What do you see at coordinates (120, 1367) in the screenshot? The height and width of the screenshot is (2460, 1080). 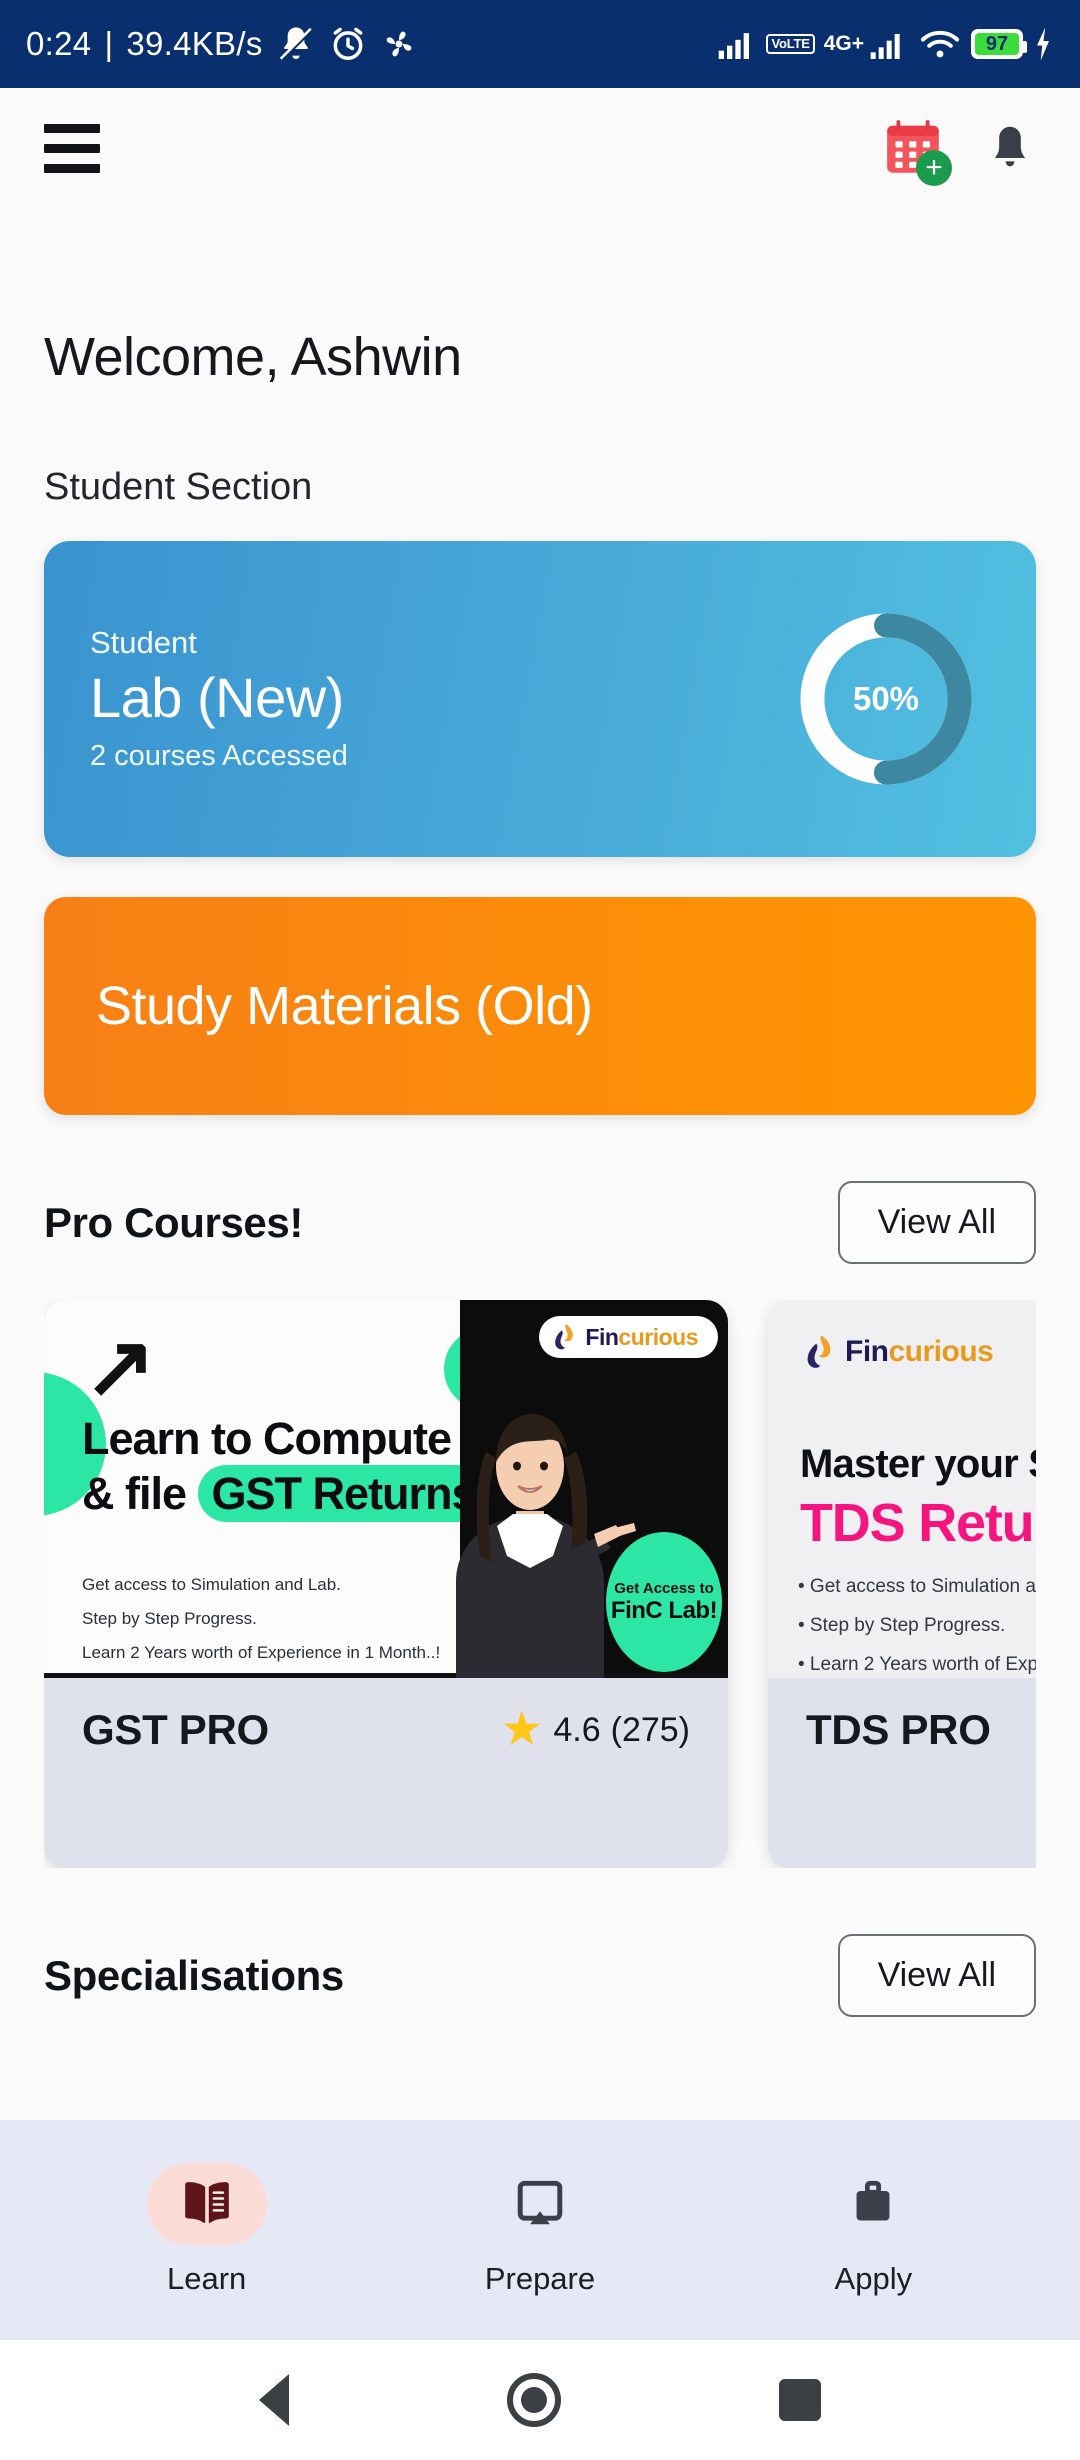 I see `arrow-up-right-icon: ↗` at bounding box center [120, 1367].